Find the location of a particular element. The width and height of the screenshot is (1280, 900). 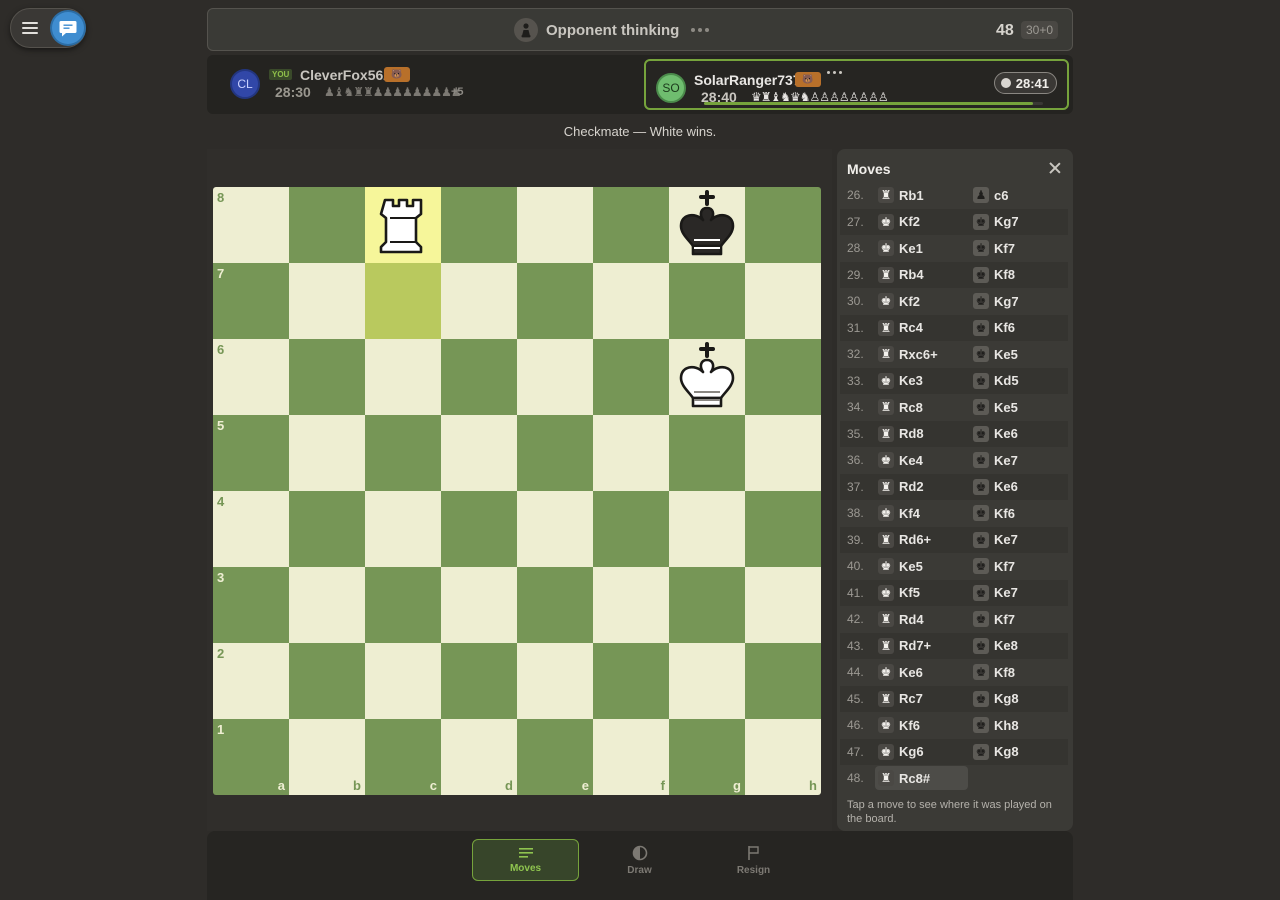

square-g4 is located at coordinates (707, 529).